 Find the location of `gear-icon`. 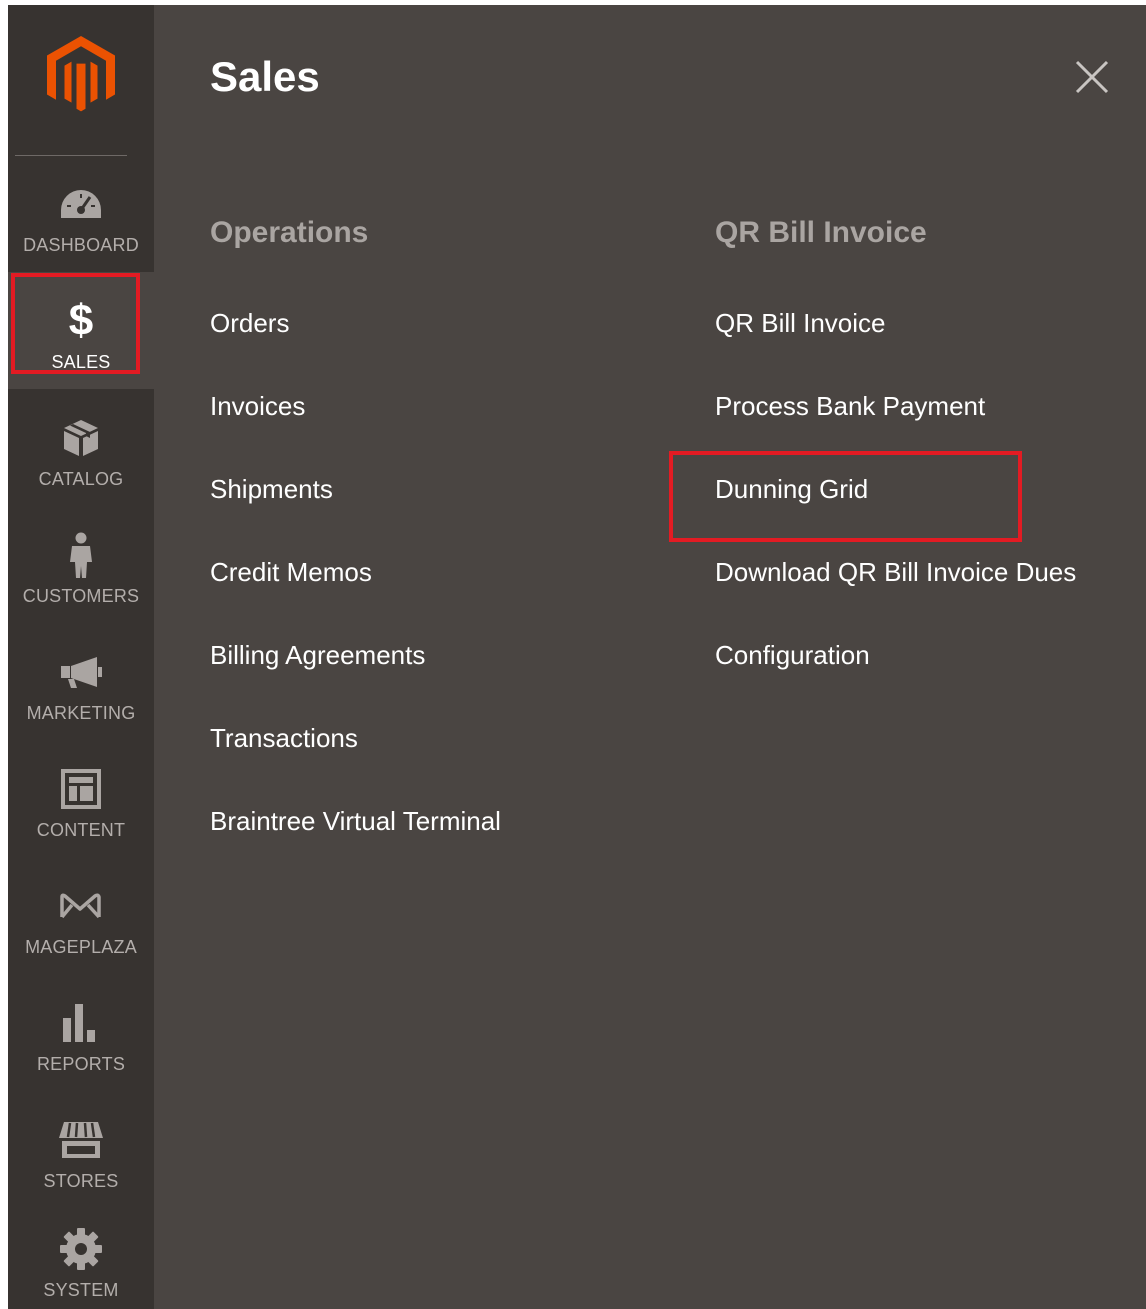

gear-icon is located at coordinates (81, 1249).